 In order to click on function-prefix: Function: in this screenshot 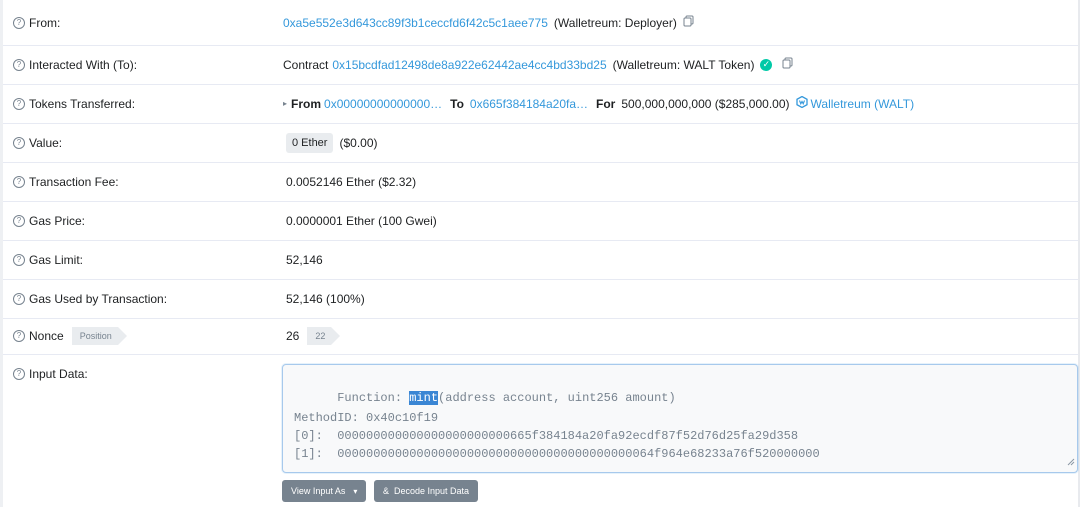, I will do `click(373, 398)`.